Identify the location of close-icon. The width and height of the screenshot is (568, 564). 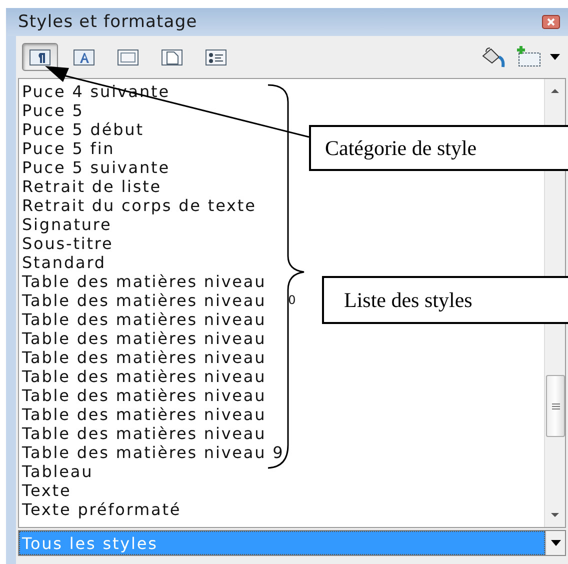
(551, 22).